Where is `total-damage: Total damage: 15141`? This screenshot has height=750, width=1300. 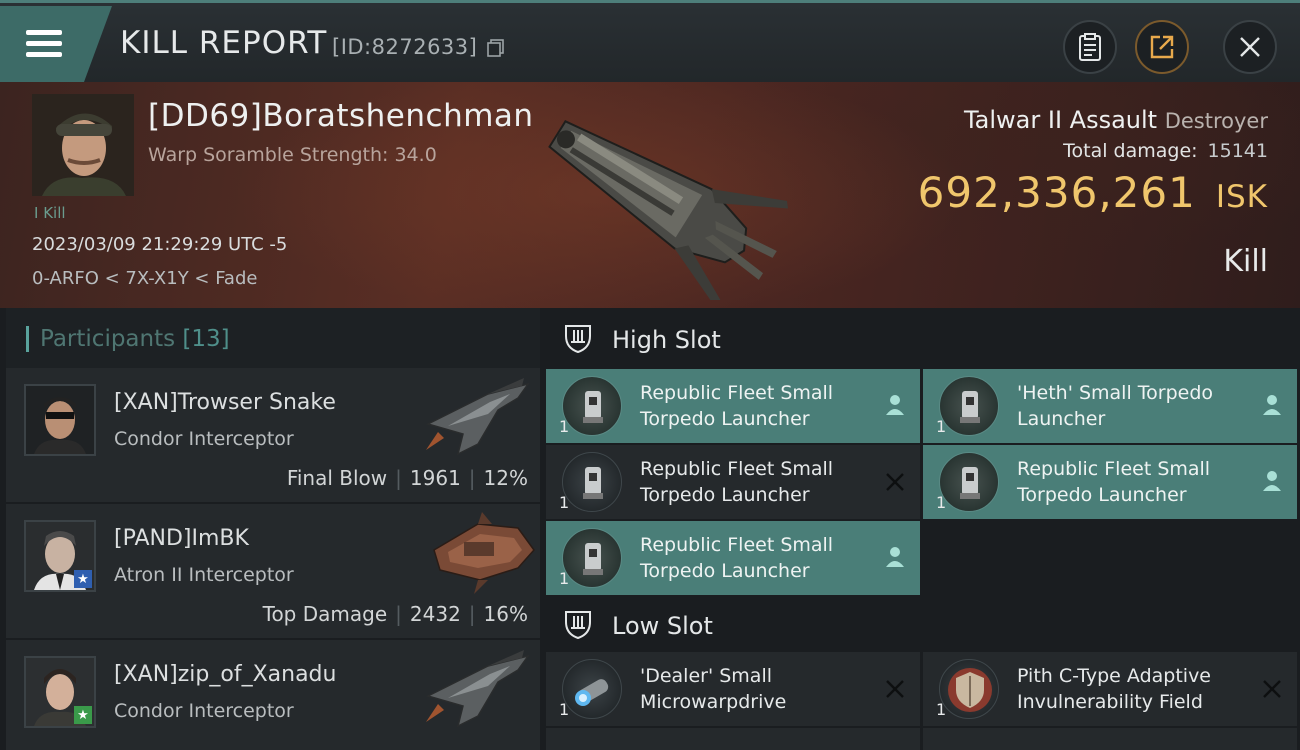 total-damage: Total damage: 15141 is located at coordinates (1165, 151).